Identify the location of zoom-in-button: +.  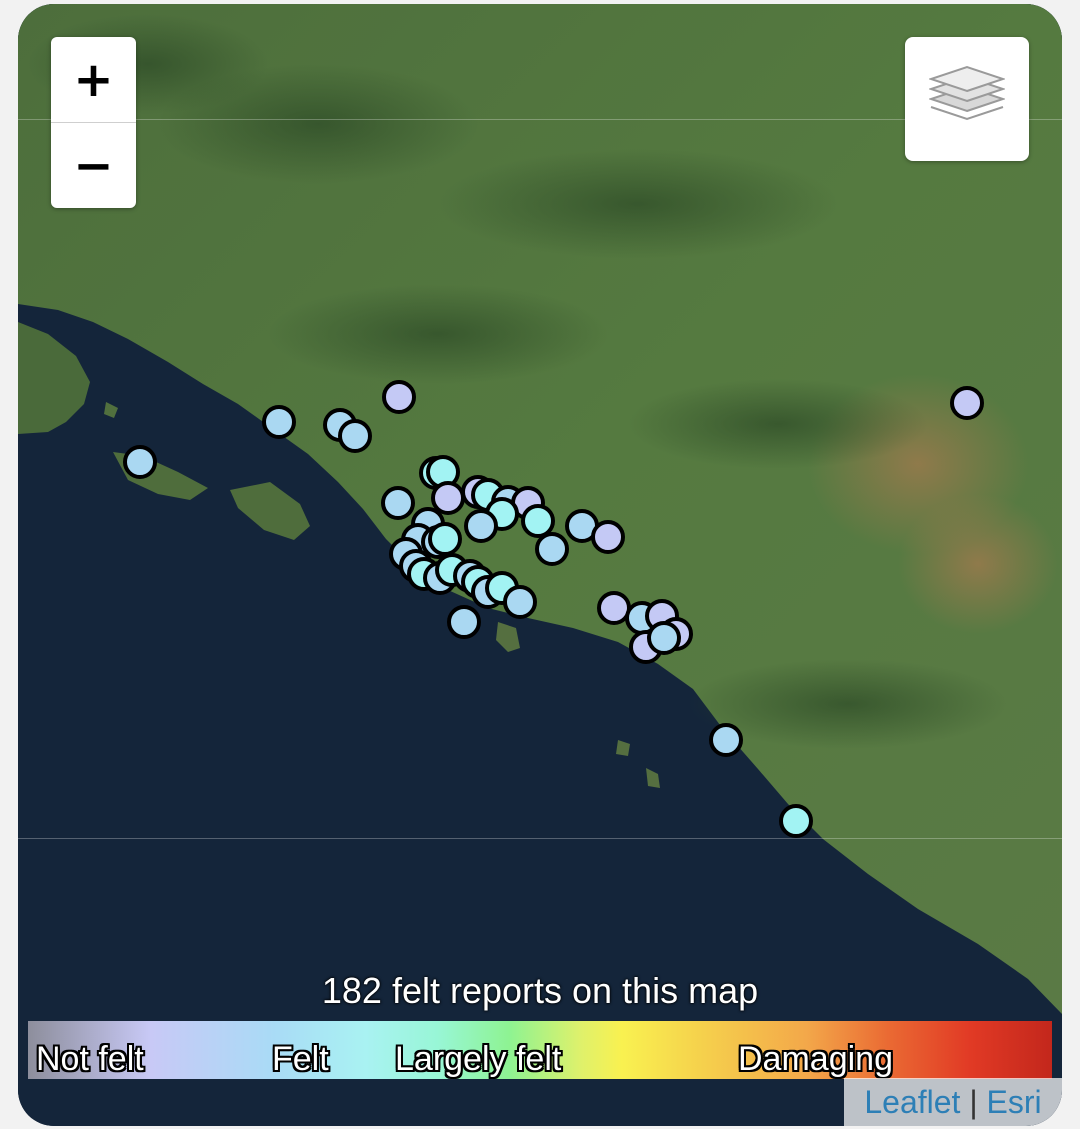
(93, 80).